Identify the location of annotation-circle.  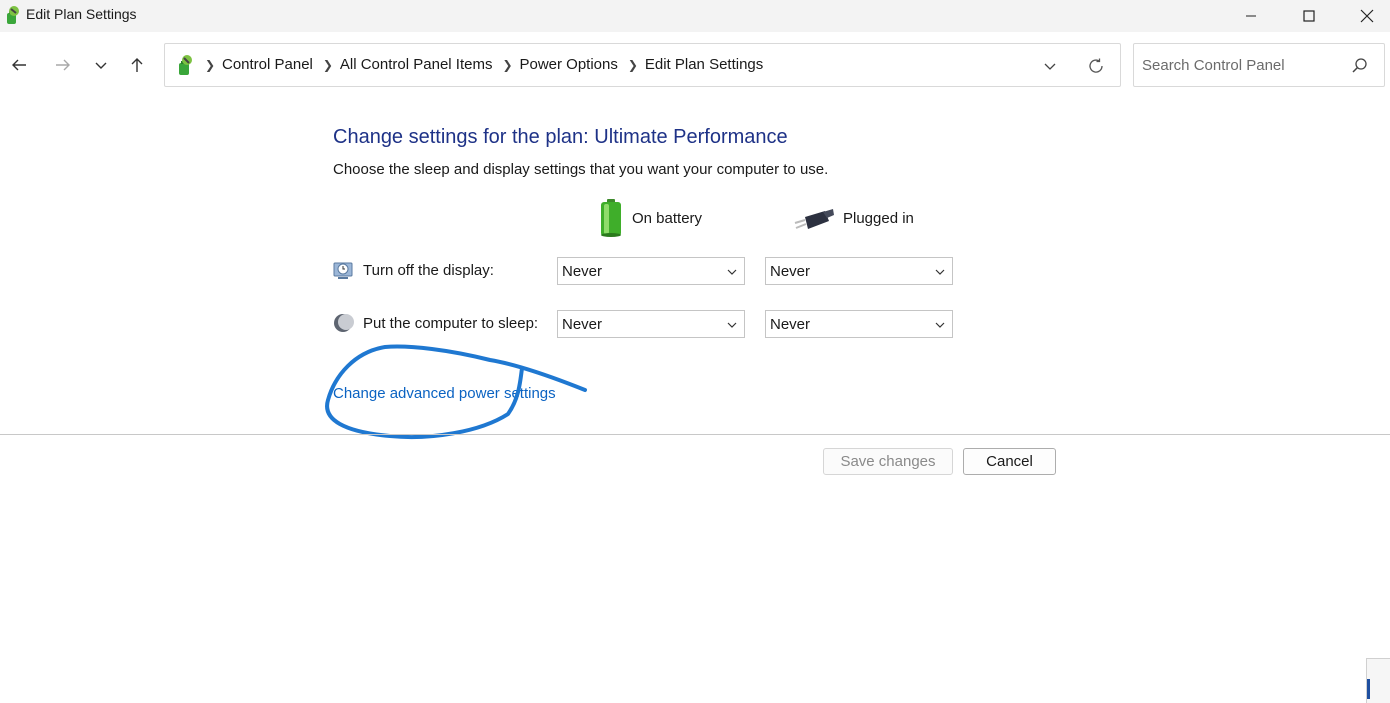
(456, 392).